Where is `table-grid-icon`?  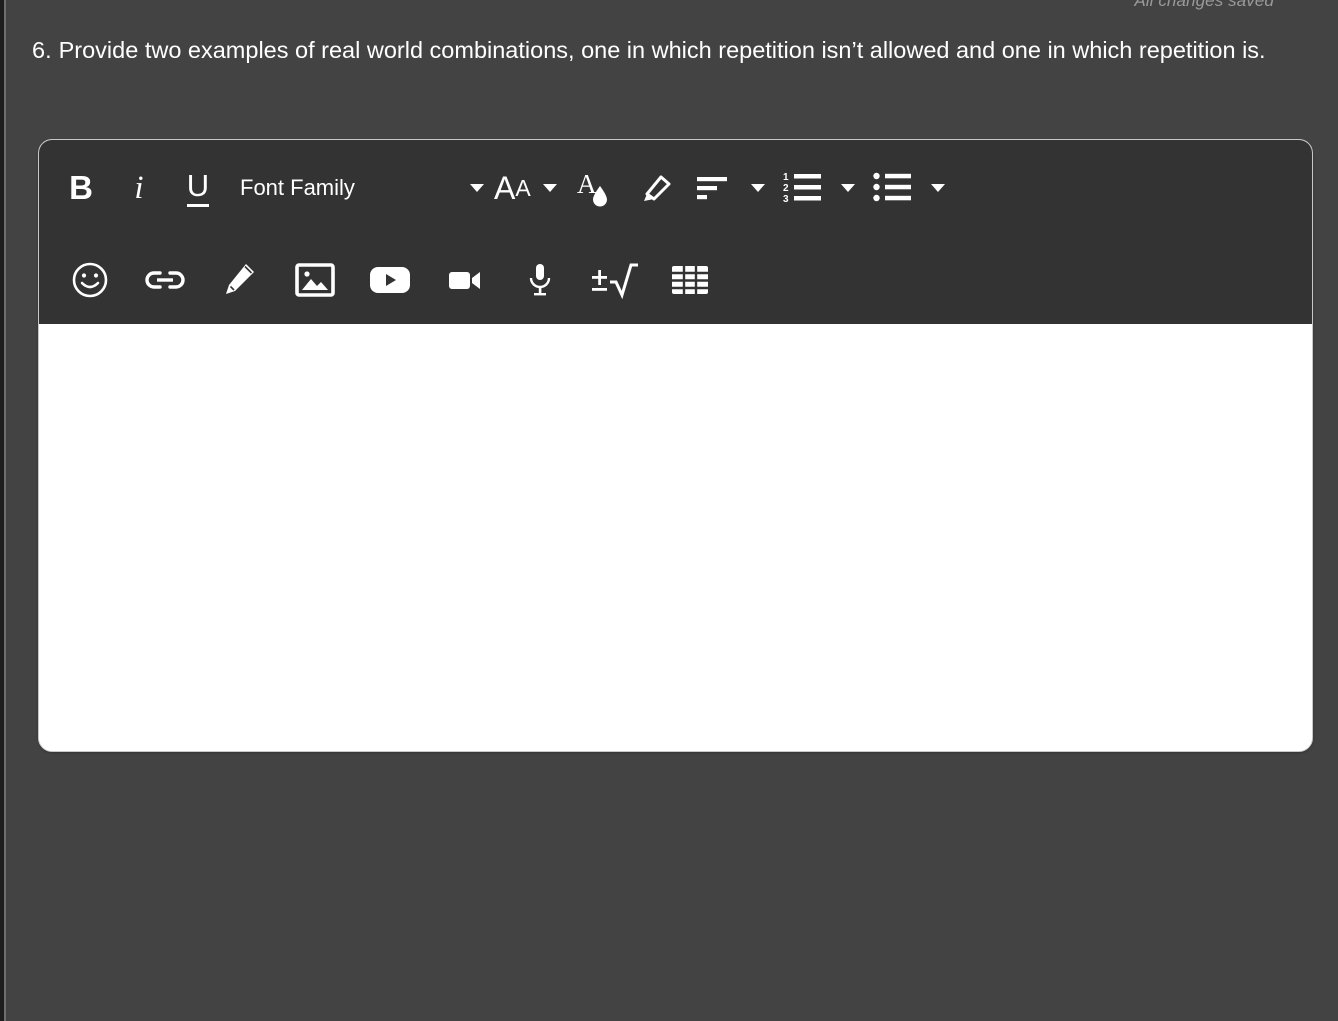 table-grid-icon is located at coordinates (689, 280).